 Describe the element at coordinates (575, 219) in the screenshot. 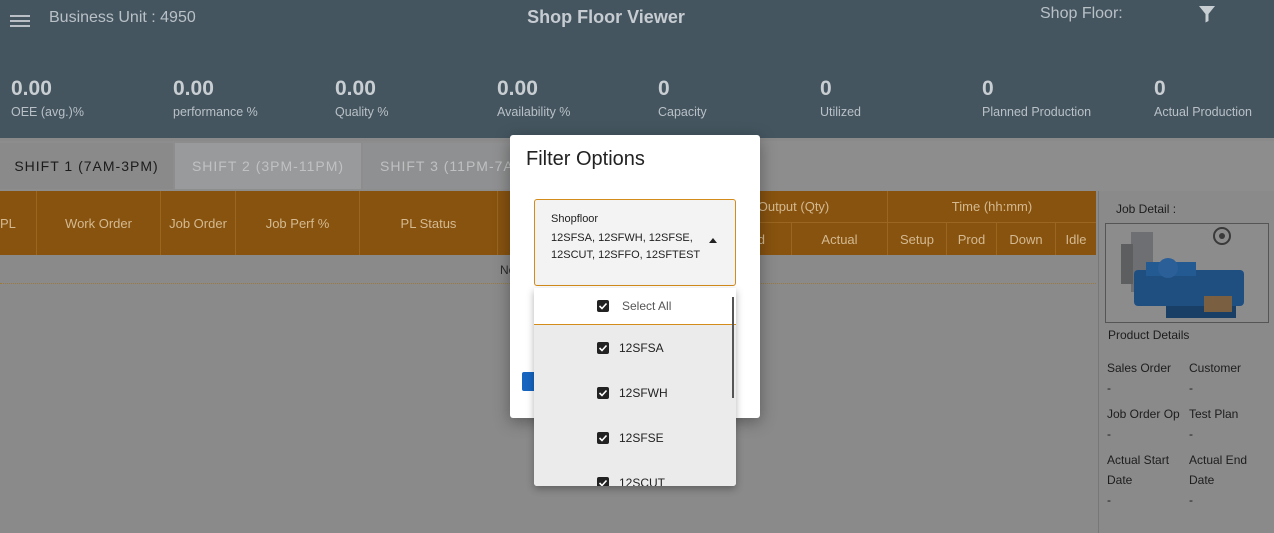

I see `select-label: Shopfloor` at that location.